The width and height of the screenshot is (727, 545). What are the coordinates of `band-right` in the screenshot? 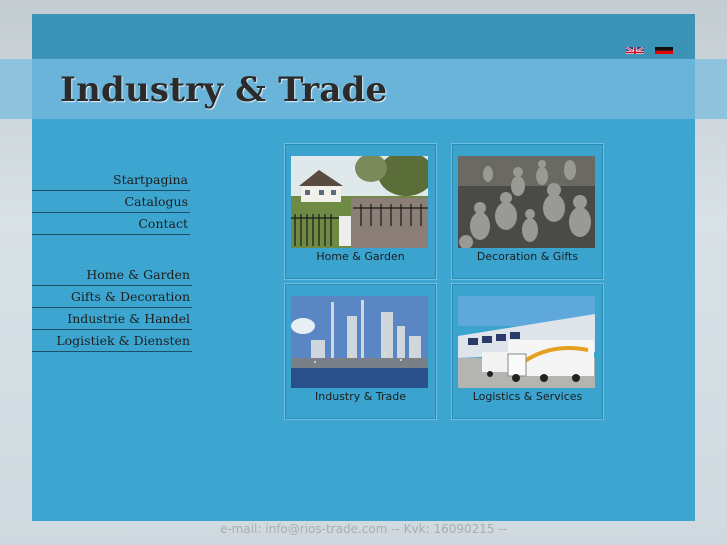 It's located at (711, 89).